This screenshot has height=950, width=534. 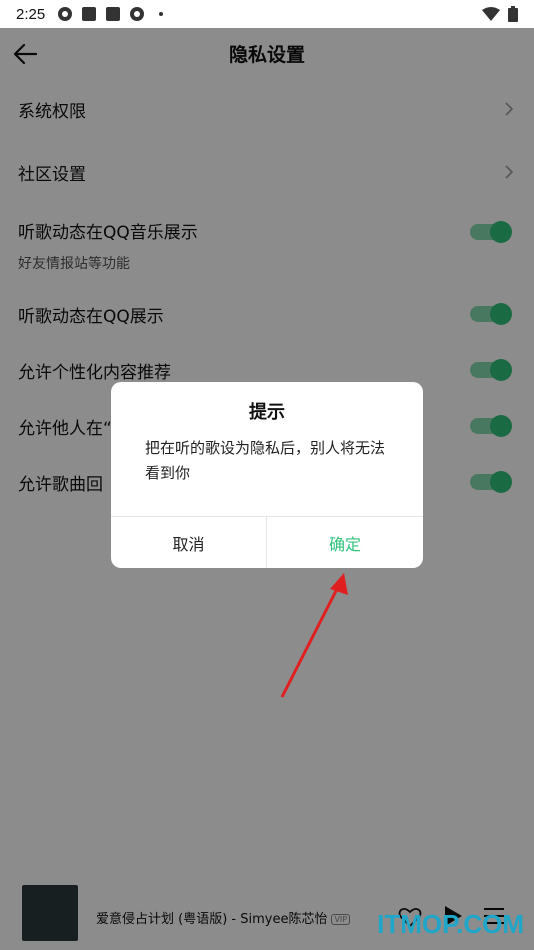 I want to click on wifi-icon, so click(x=491, y=14).